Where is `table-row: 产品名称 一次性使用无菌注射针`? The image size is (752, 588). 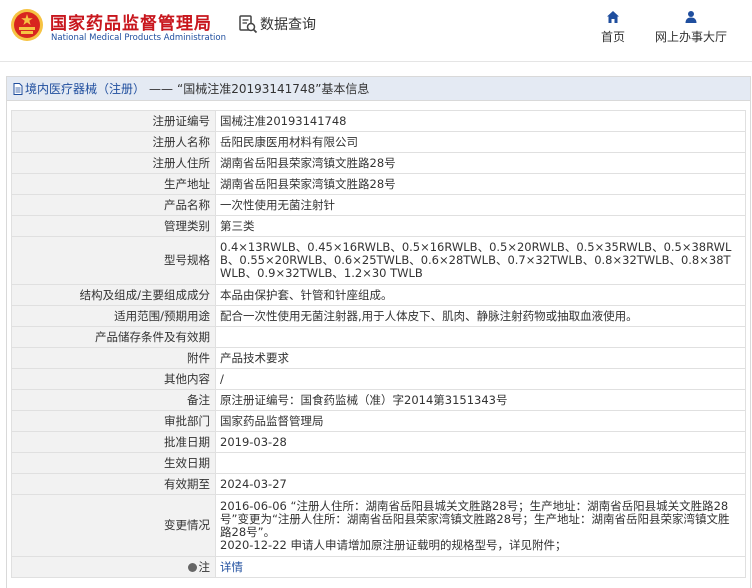 table-row: 产品名称 一次性使用无菌注射针 is located at coordinates (378, 205).